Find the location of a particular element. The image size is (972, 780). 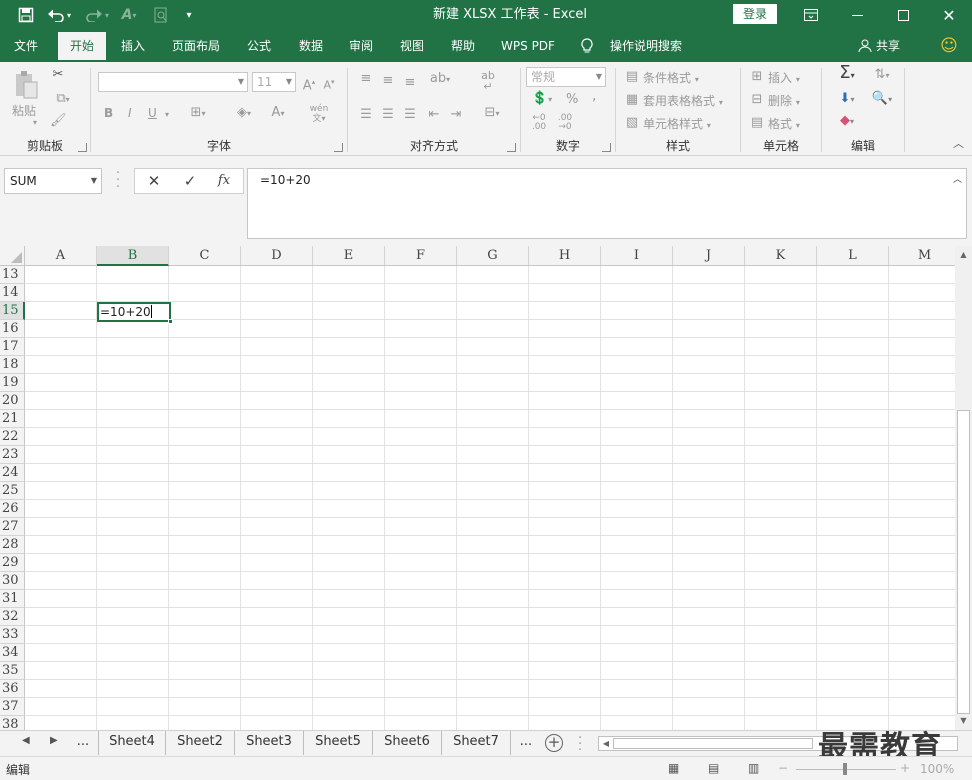

row-header-16: 16 is located at coordinates (12, 329).